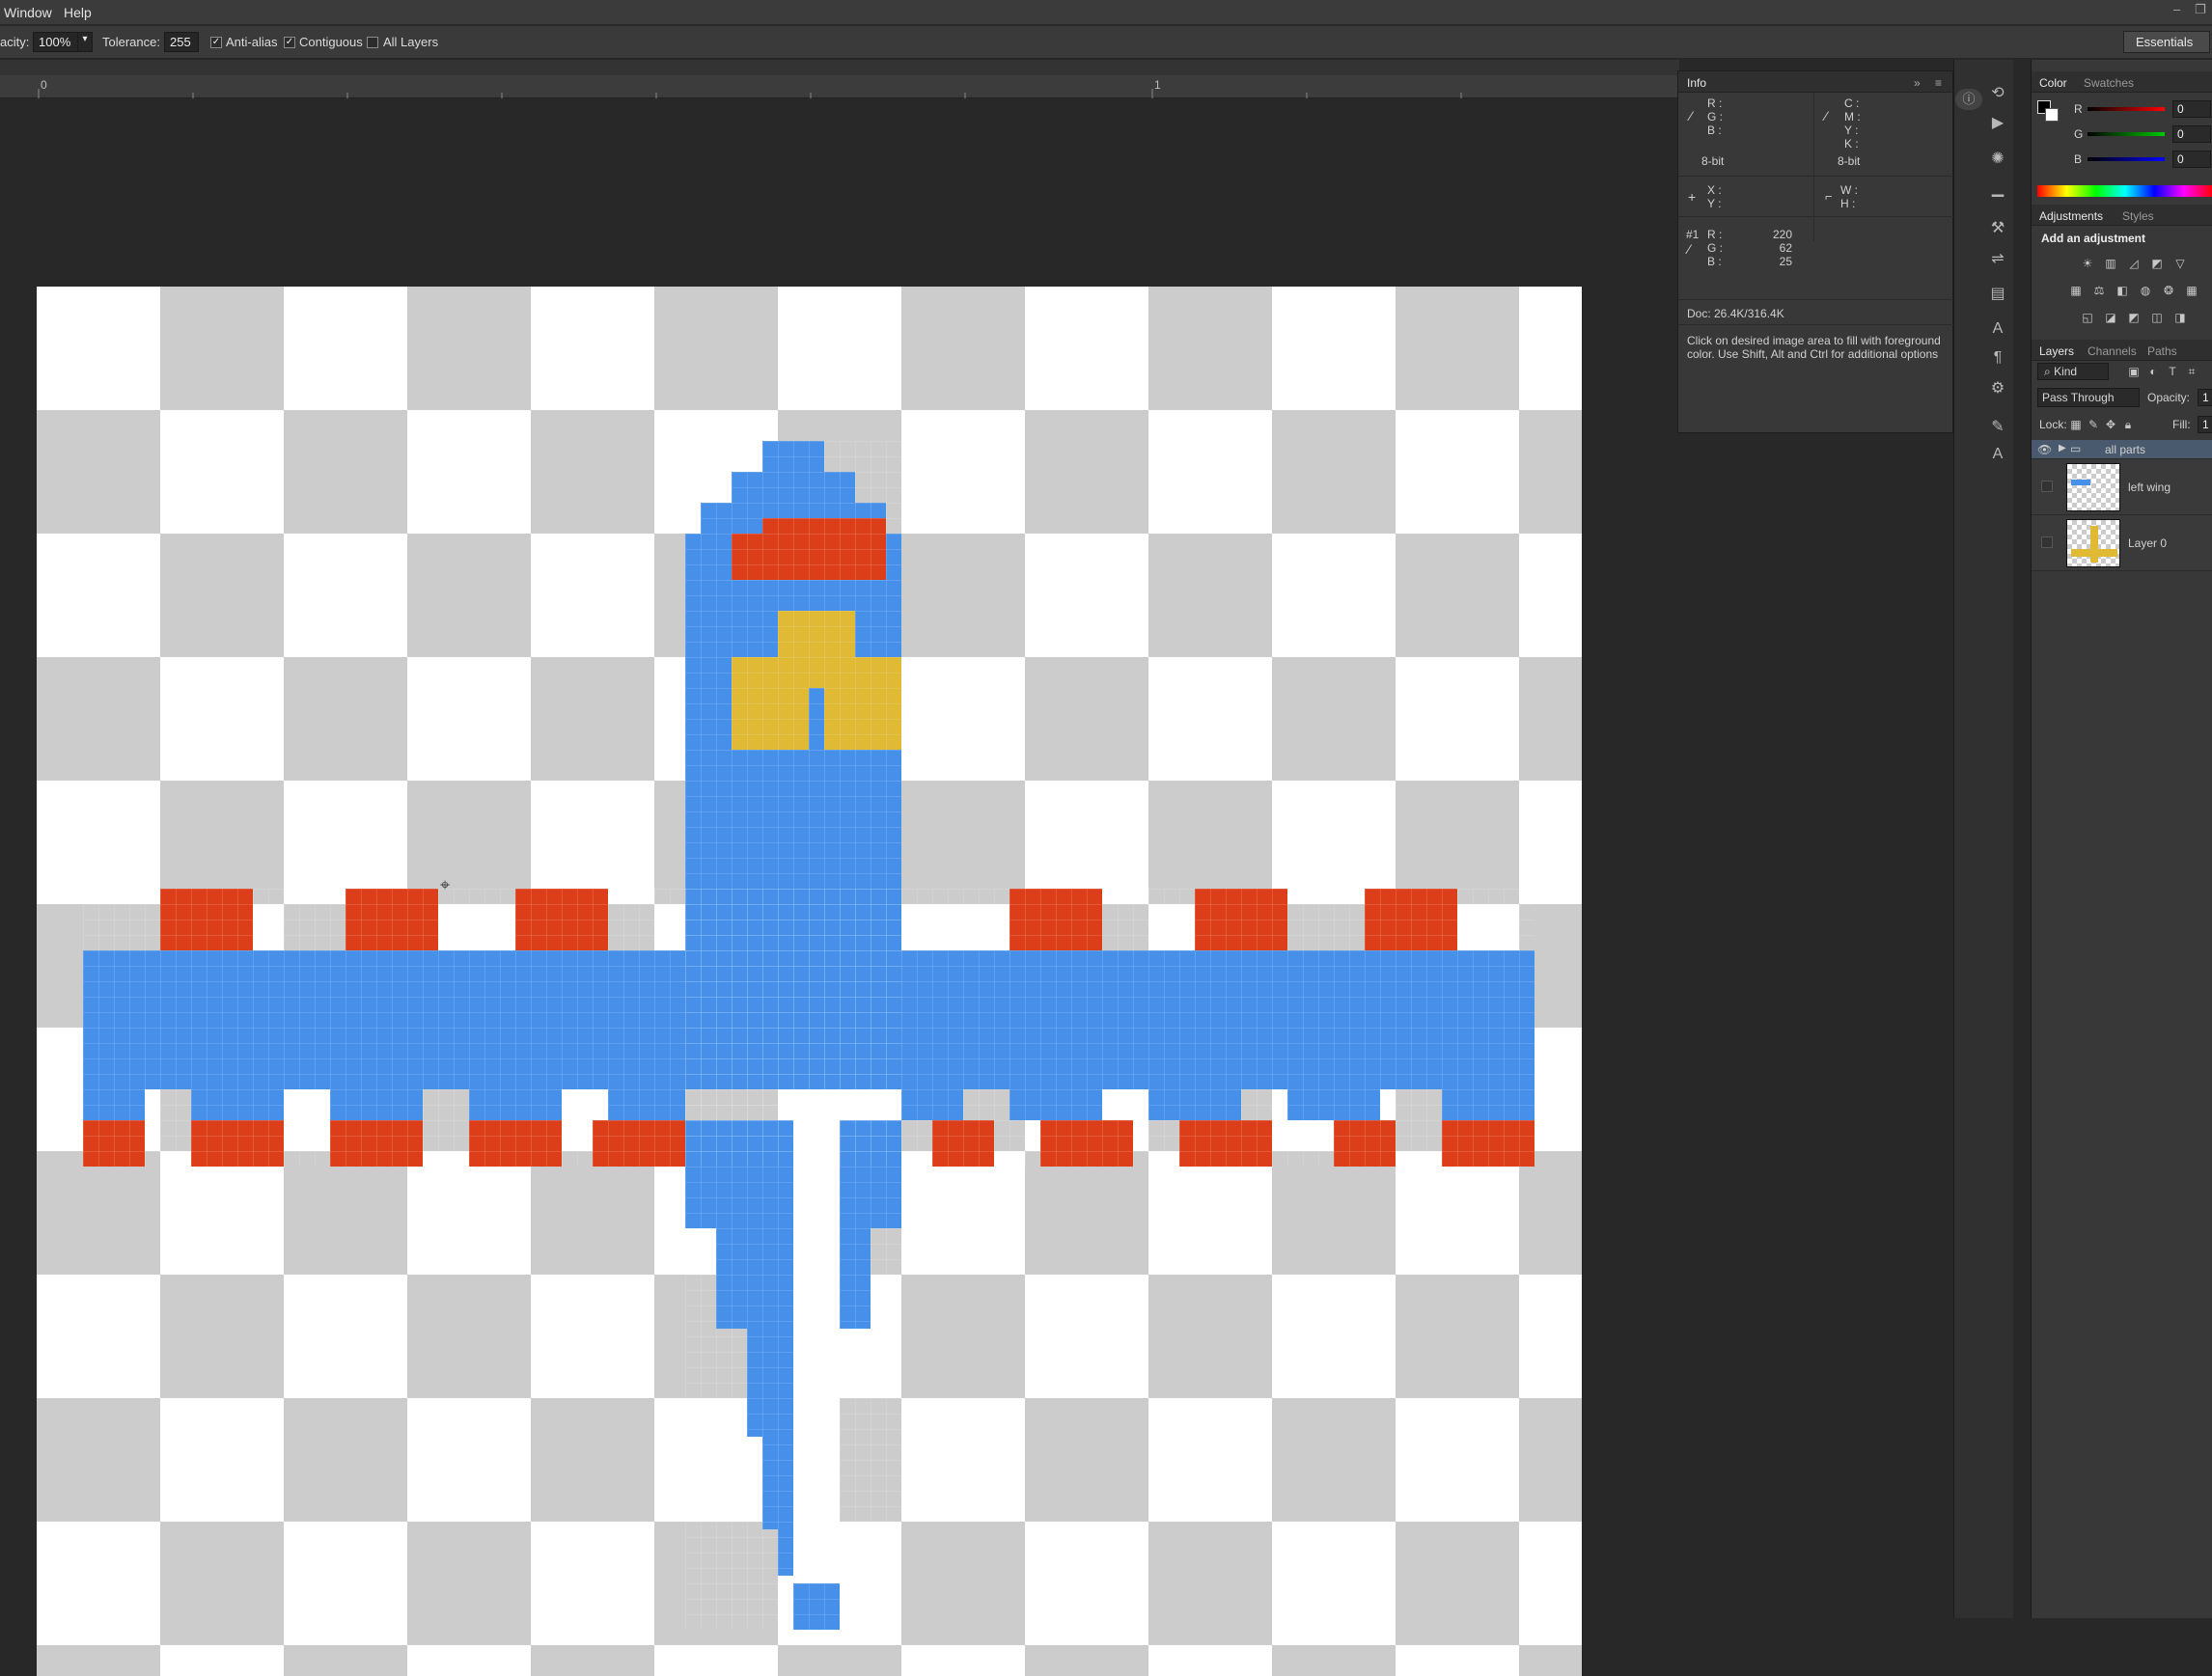 This screenshot has width=2212, height=1676. Describe the element at coordinates (1997, 426) in the screenshot. I see `notes-icon: ✎` at that location.